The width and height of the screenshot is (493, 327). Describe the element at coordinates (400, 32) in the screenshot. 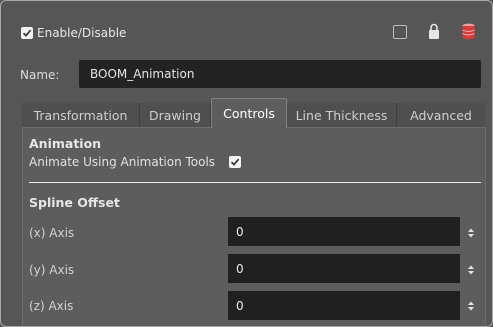

I see `square-icon` at that location.